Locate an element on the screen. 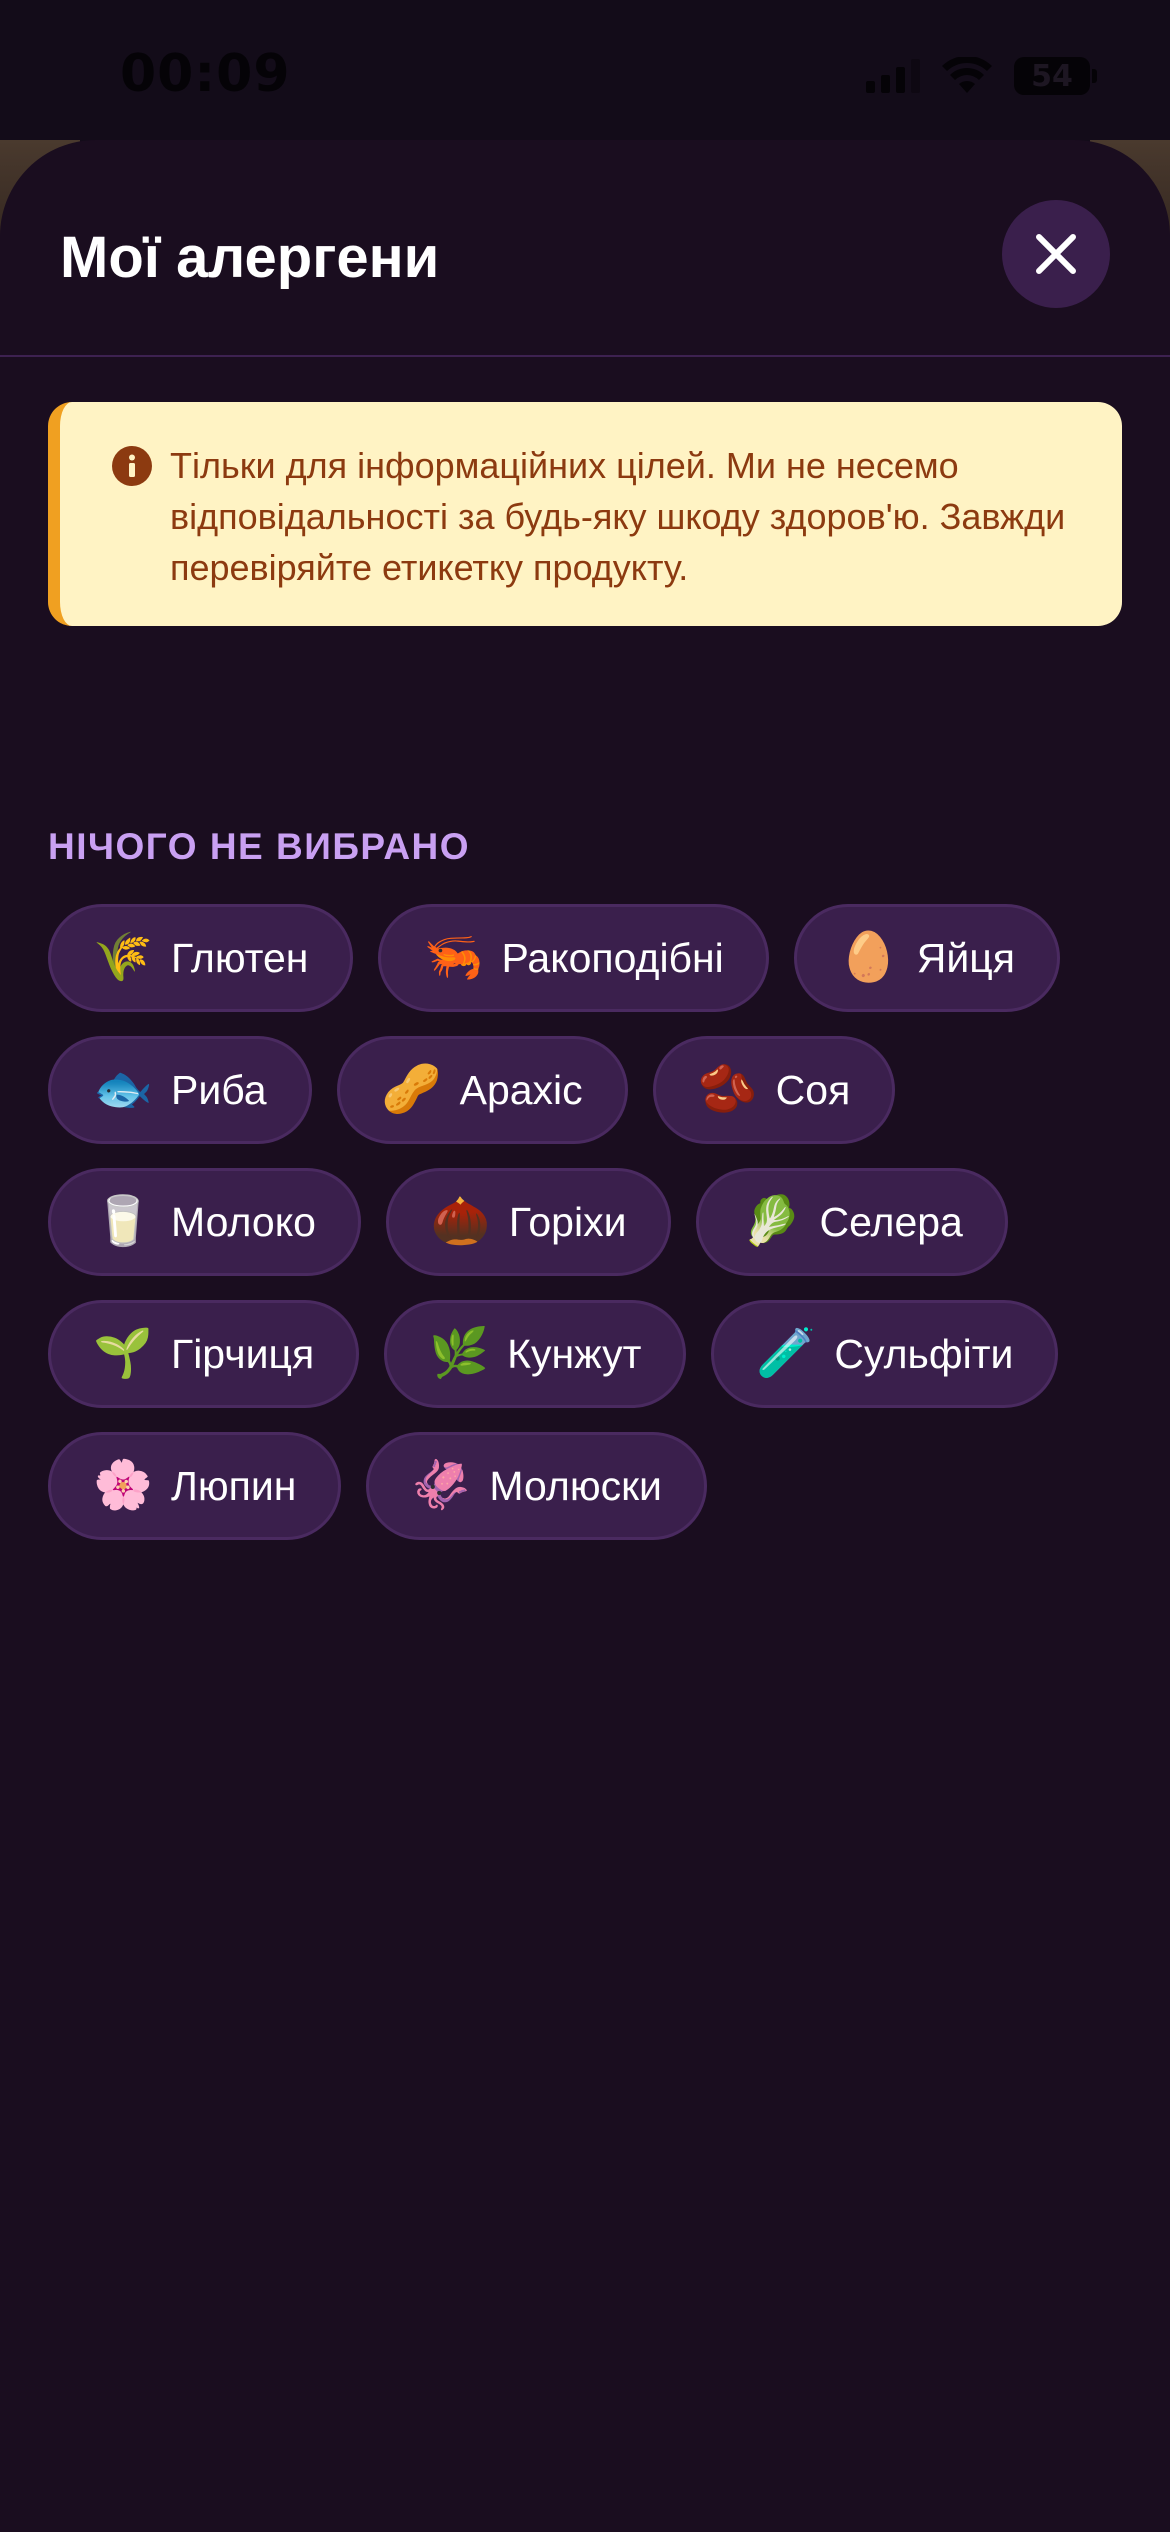 The width and height of the screenshot is (1170, 2532). allergen-chip: 🥬 Селера is located at coordinates (852, 1222).